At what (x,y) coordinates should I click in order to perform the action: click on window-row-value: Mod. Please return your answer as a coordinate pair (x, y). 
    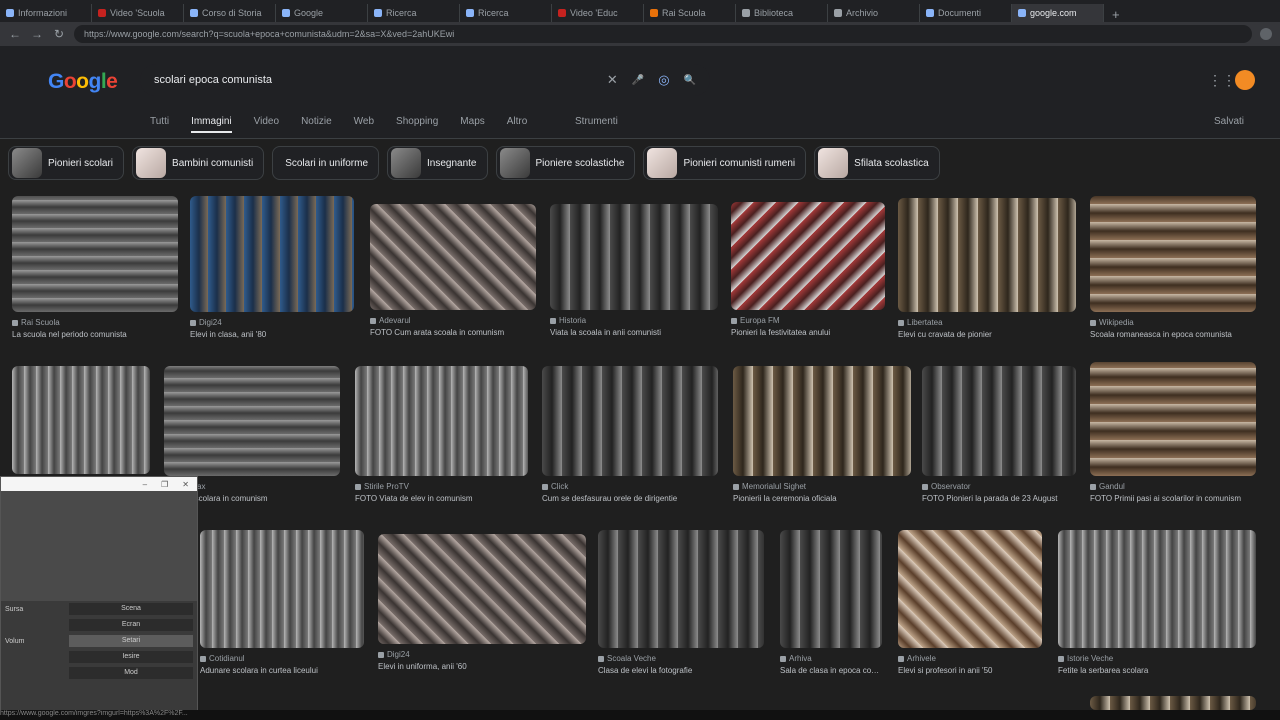
    Looking at the image, I should click on (131, 673).